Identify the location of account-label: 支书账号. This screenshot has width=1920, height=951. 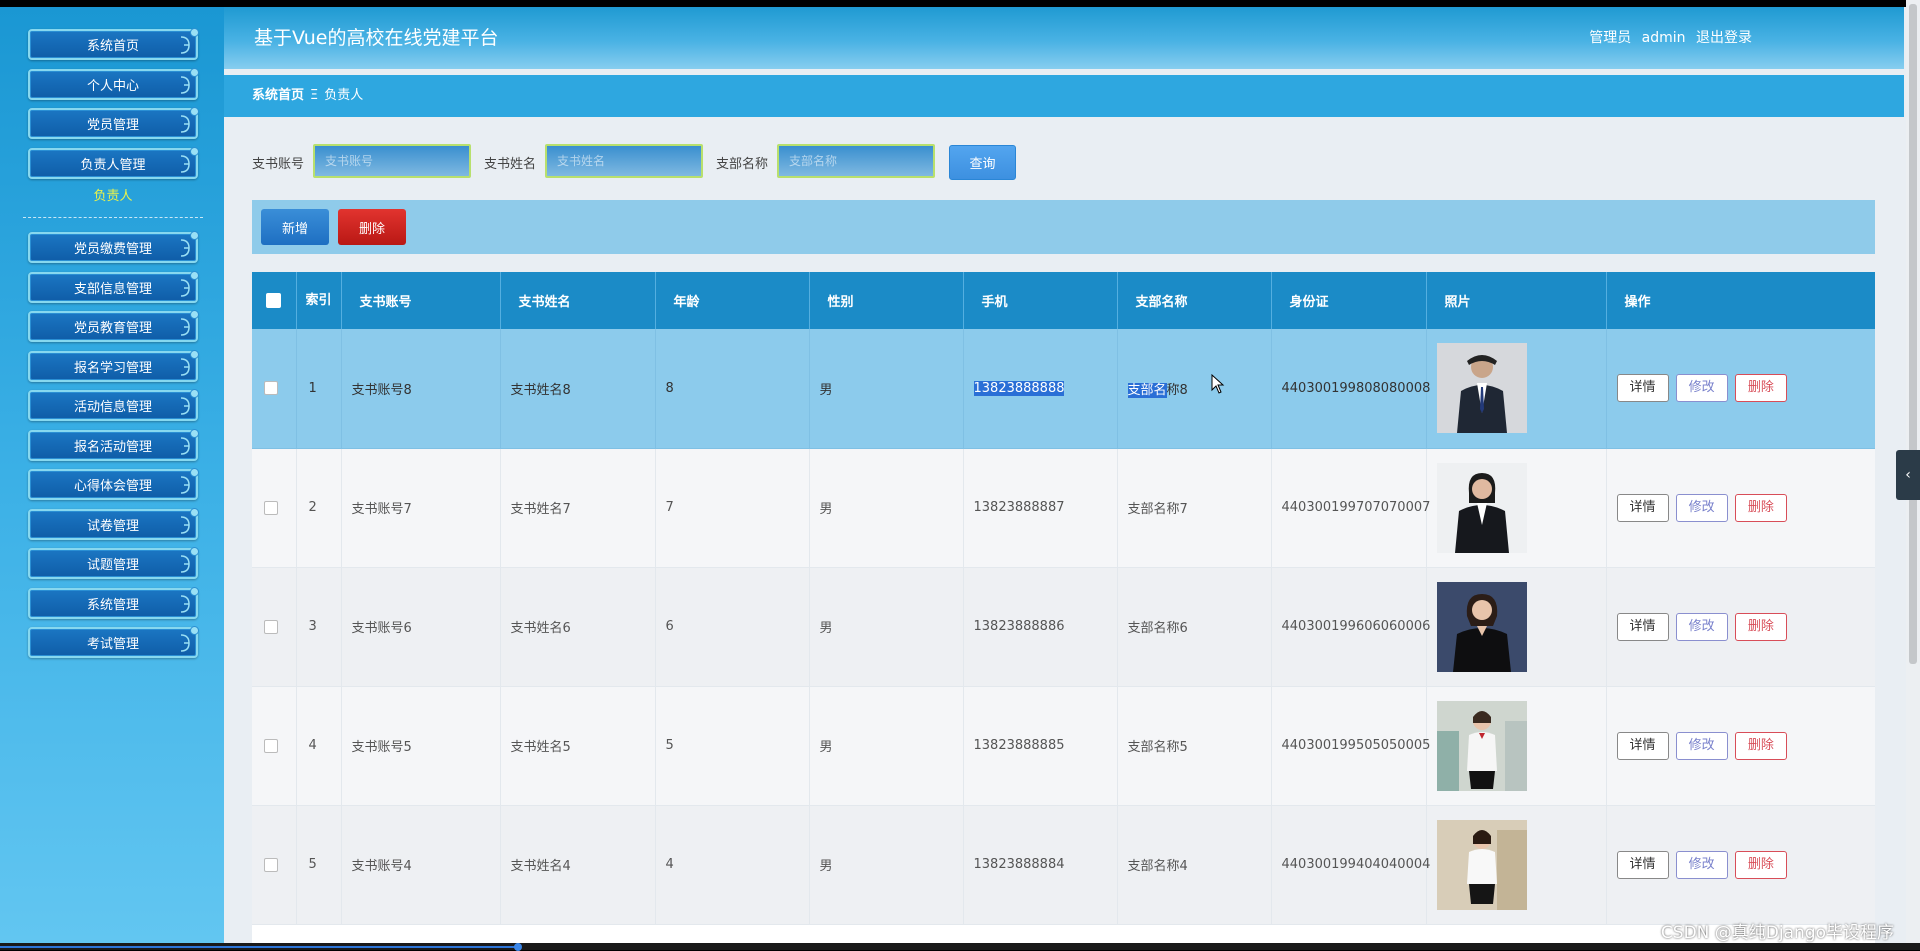
(278, 164).